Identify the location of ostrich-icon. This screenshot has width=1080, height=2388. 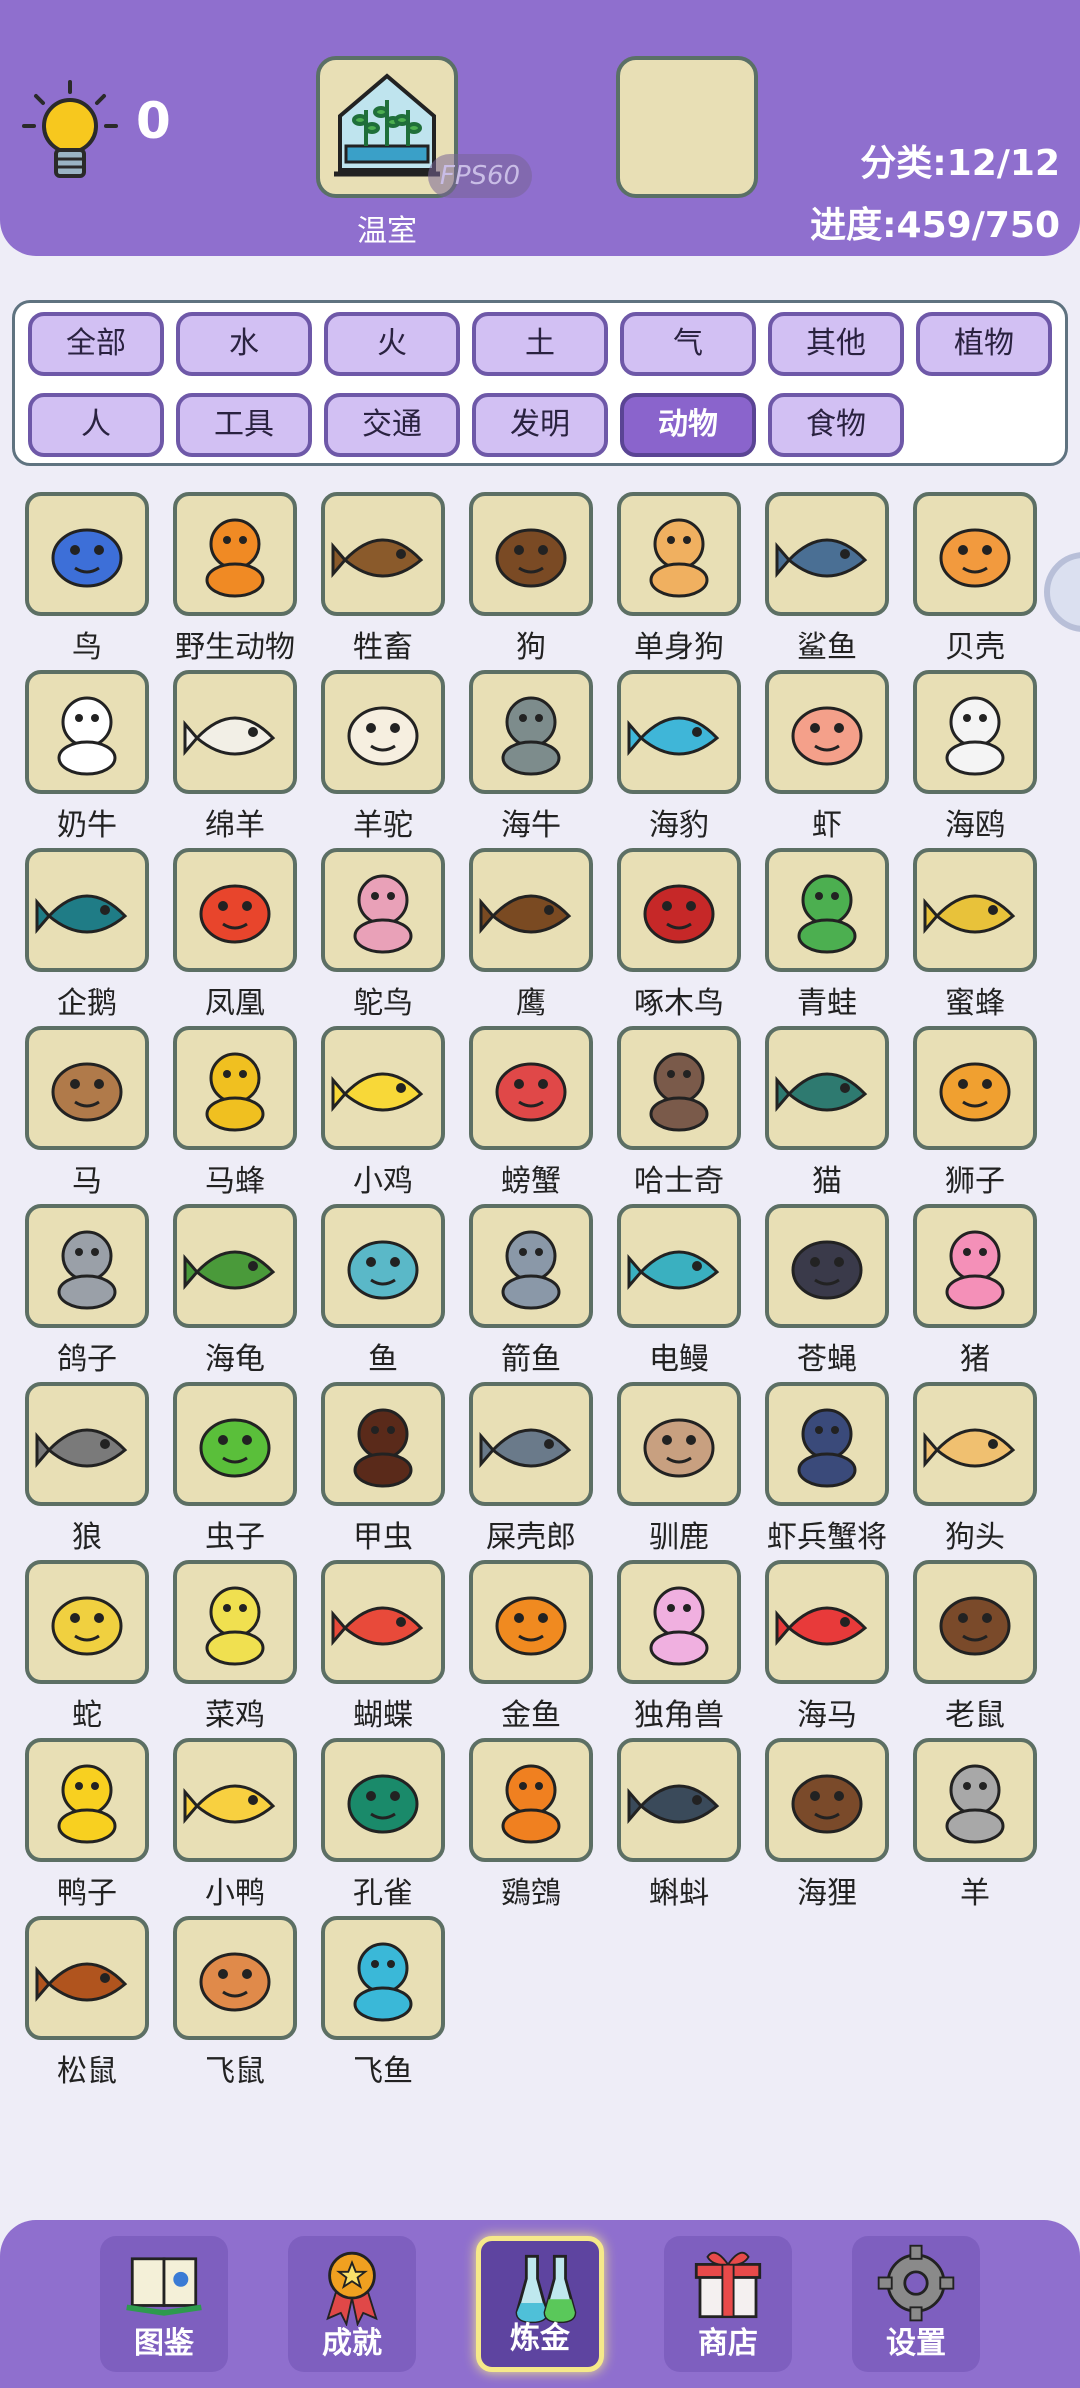
(383, 910).